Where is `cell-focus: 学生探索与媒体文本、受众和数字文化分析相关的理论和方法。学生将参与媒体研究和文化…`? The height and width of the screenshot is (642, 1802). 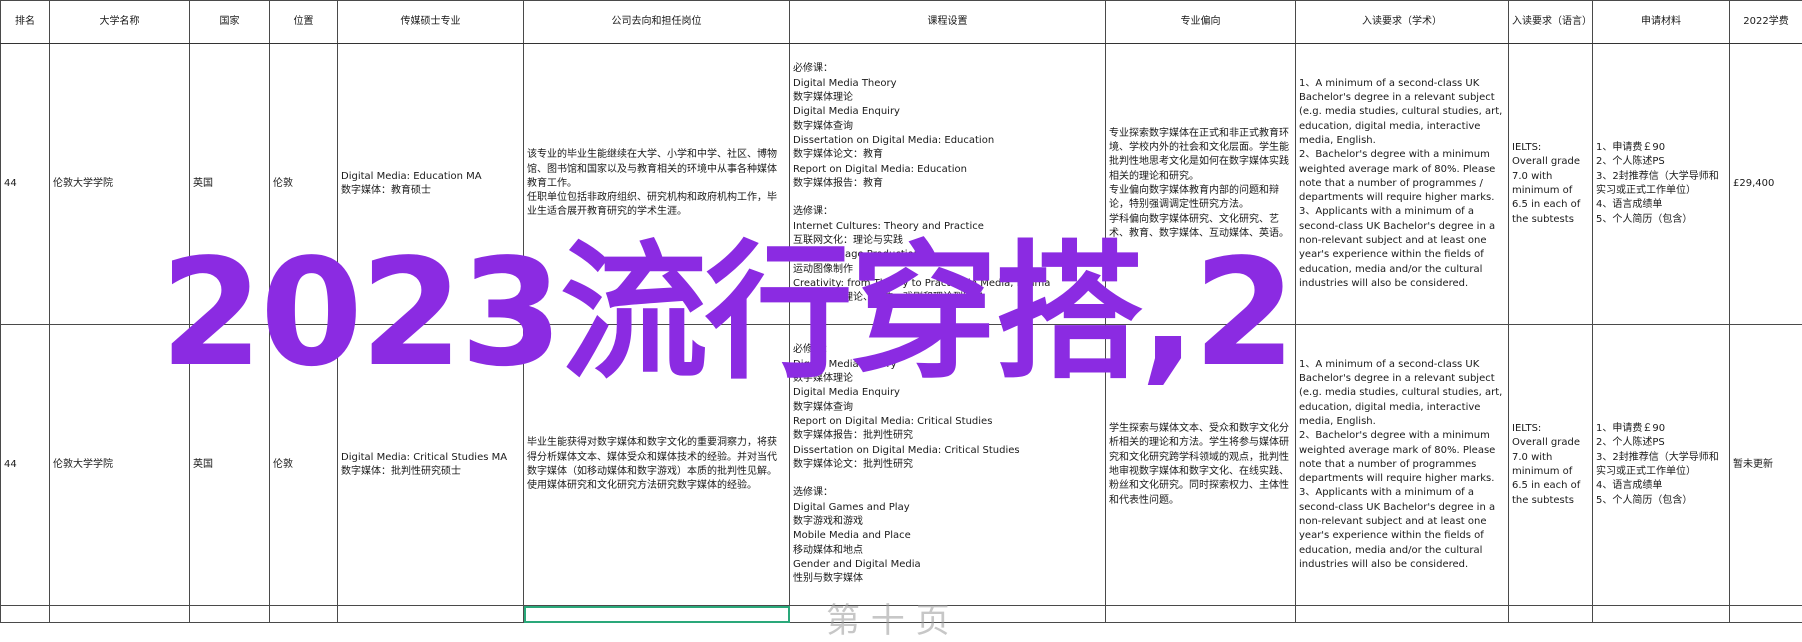
cell-focus: 学生探索与媒体文本、受众和数字文化分析相关的理论和方法。学生将参与媒体研究和文化… is located at coordinates (1201, 465).